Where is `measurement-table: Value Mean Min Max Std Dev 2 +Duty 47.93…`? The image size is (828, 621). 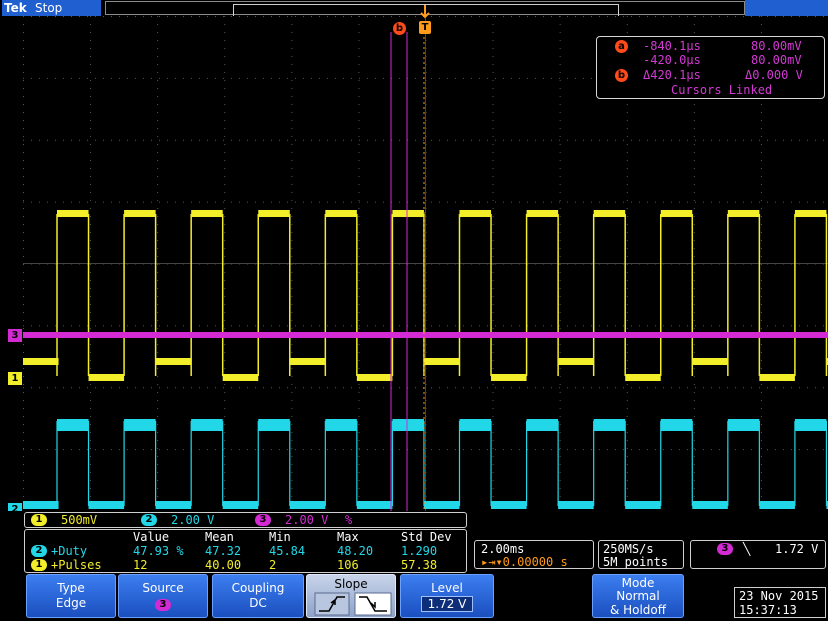
measurement-table: Value Mean Min Max Std Dev 2 +Duty 47.93… is located at coordinates (245, 551).